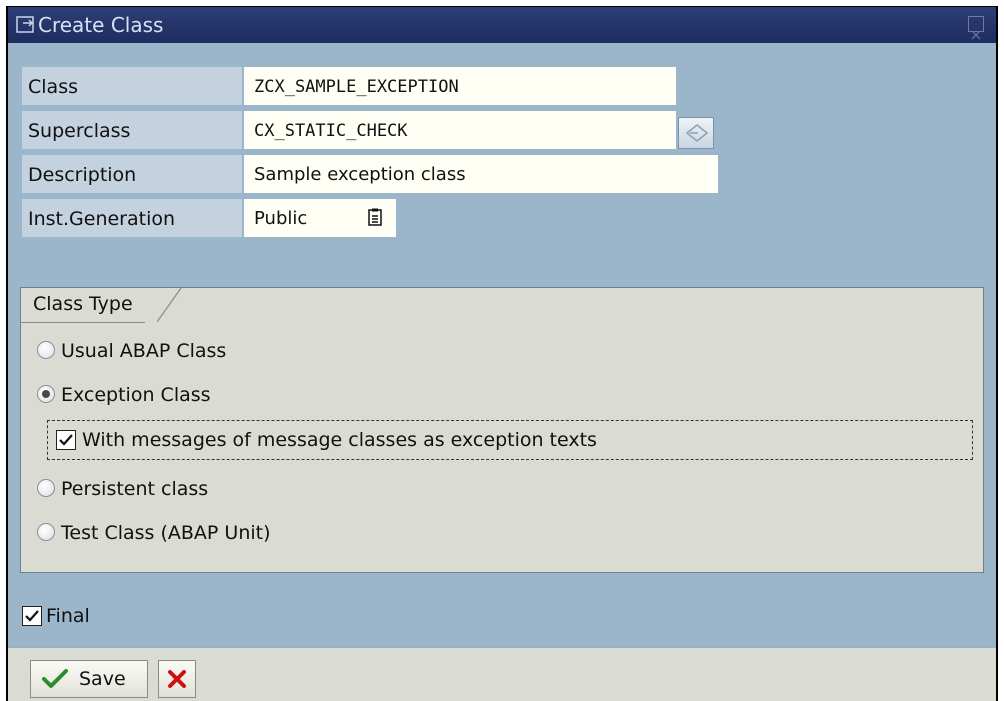 This screenshot has height=701, width=1004. I want to click on window-title: Create Class, so click(101, 25).